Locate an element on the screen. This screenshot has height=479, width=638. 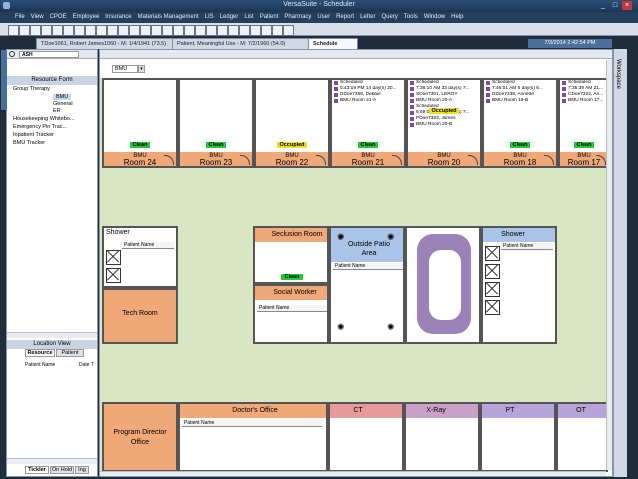
menu-item-employee: Employee is located at coordinates (86, 17).